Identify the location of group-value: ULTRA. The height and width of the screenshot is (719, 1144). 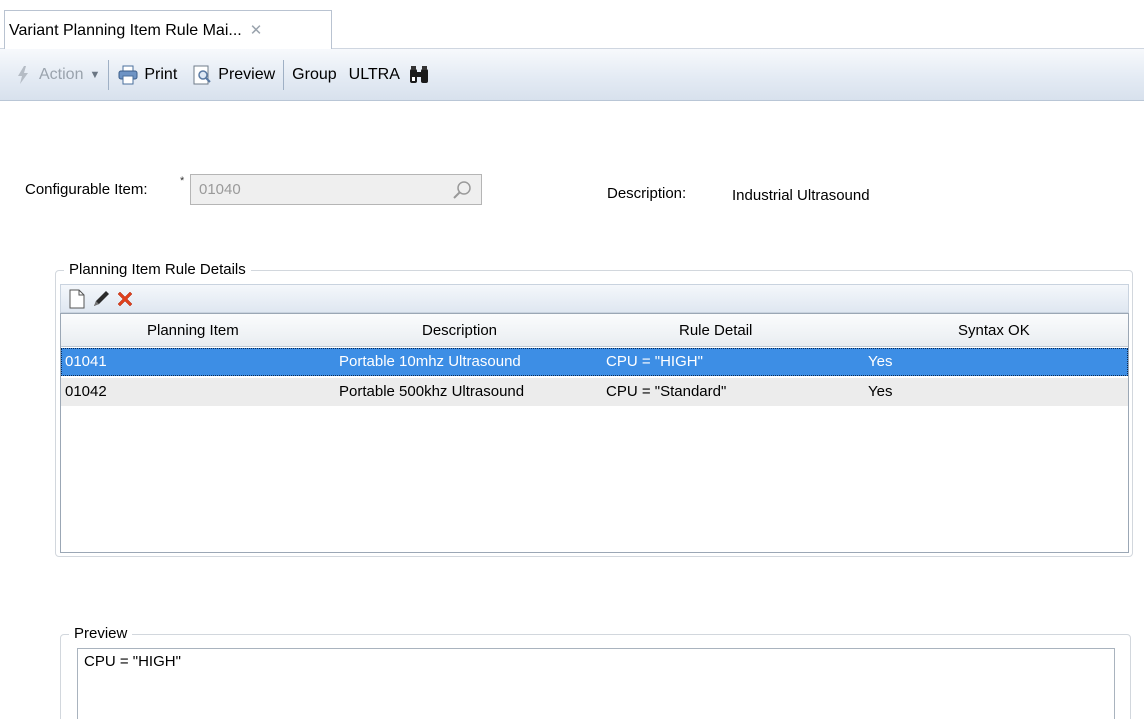
(374, 74).